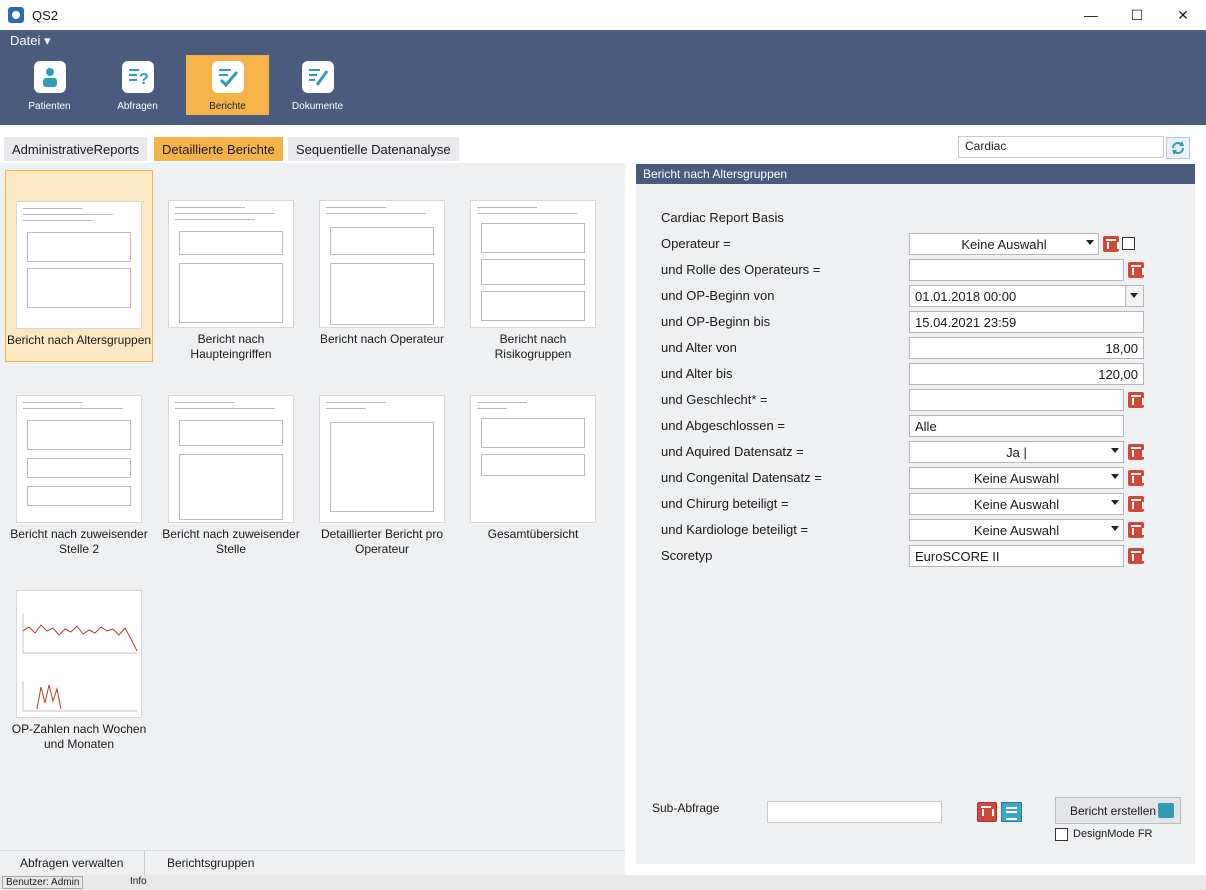 This screenshot has width=1206, height=890. What do you see at coordinates (1091, 15) in the screenshot?
I see `minimize-button: —` at bounding box center [1091, 15].